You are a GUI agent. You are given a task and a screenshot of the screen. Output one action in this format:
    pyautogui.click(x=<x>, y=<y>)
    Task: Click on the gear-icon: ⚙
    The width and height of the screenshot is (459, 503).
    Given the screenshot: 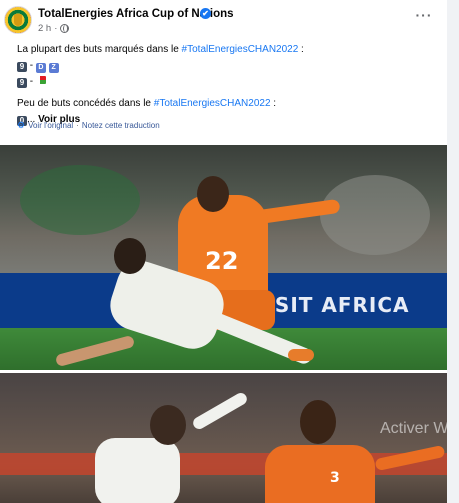 What is the action you would take?
    pyautogui.click(x=21, y=125)
    